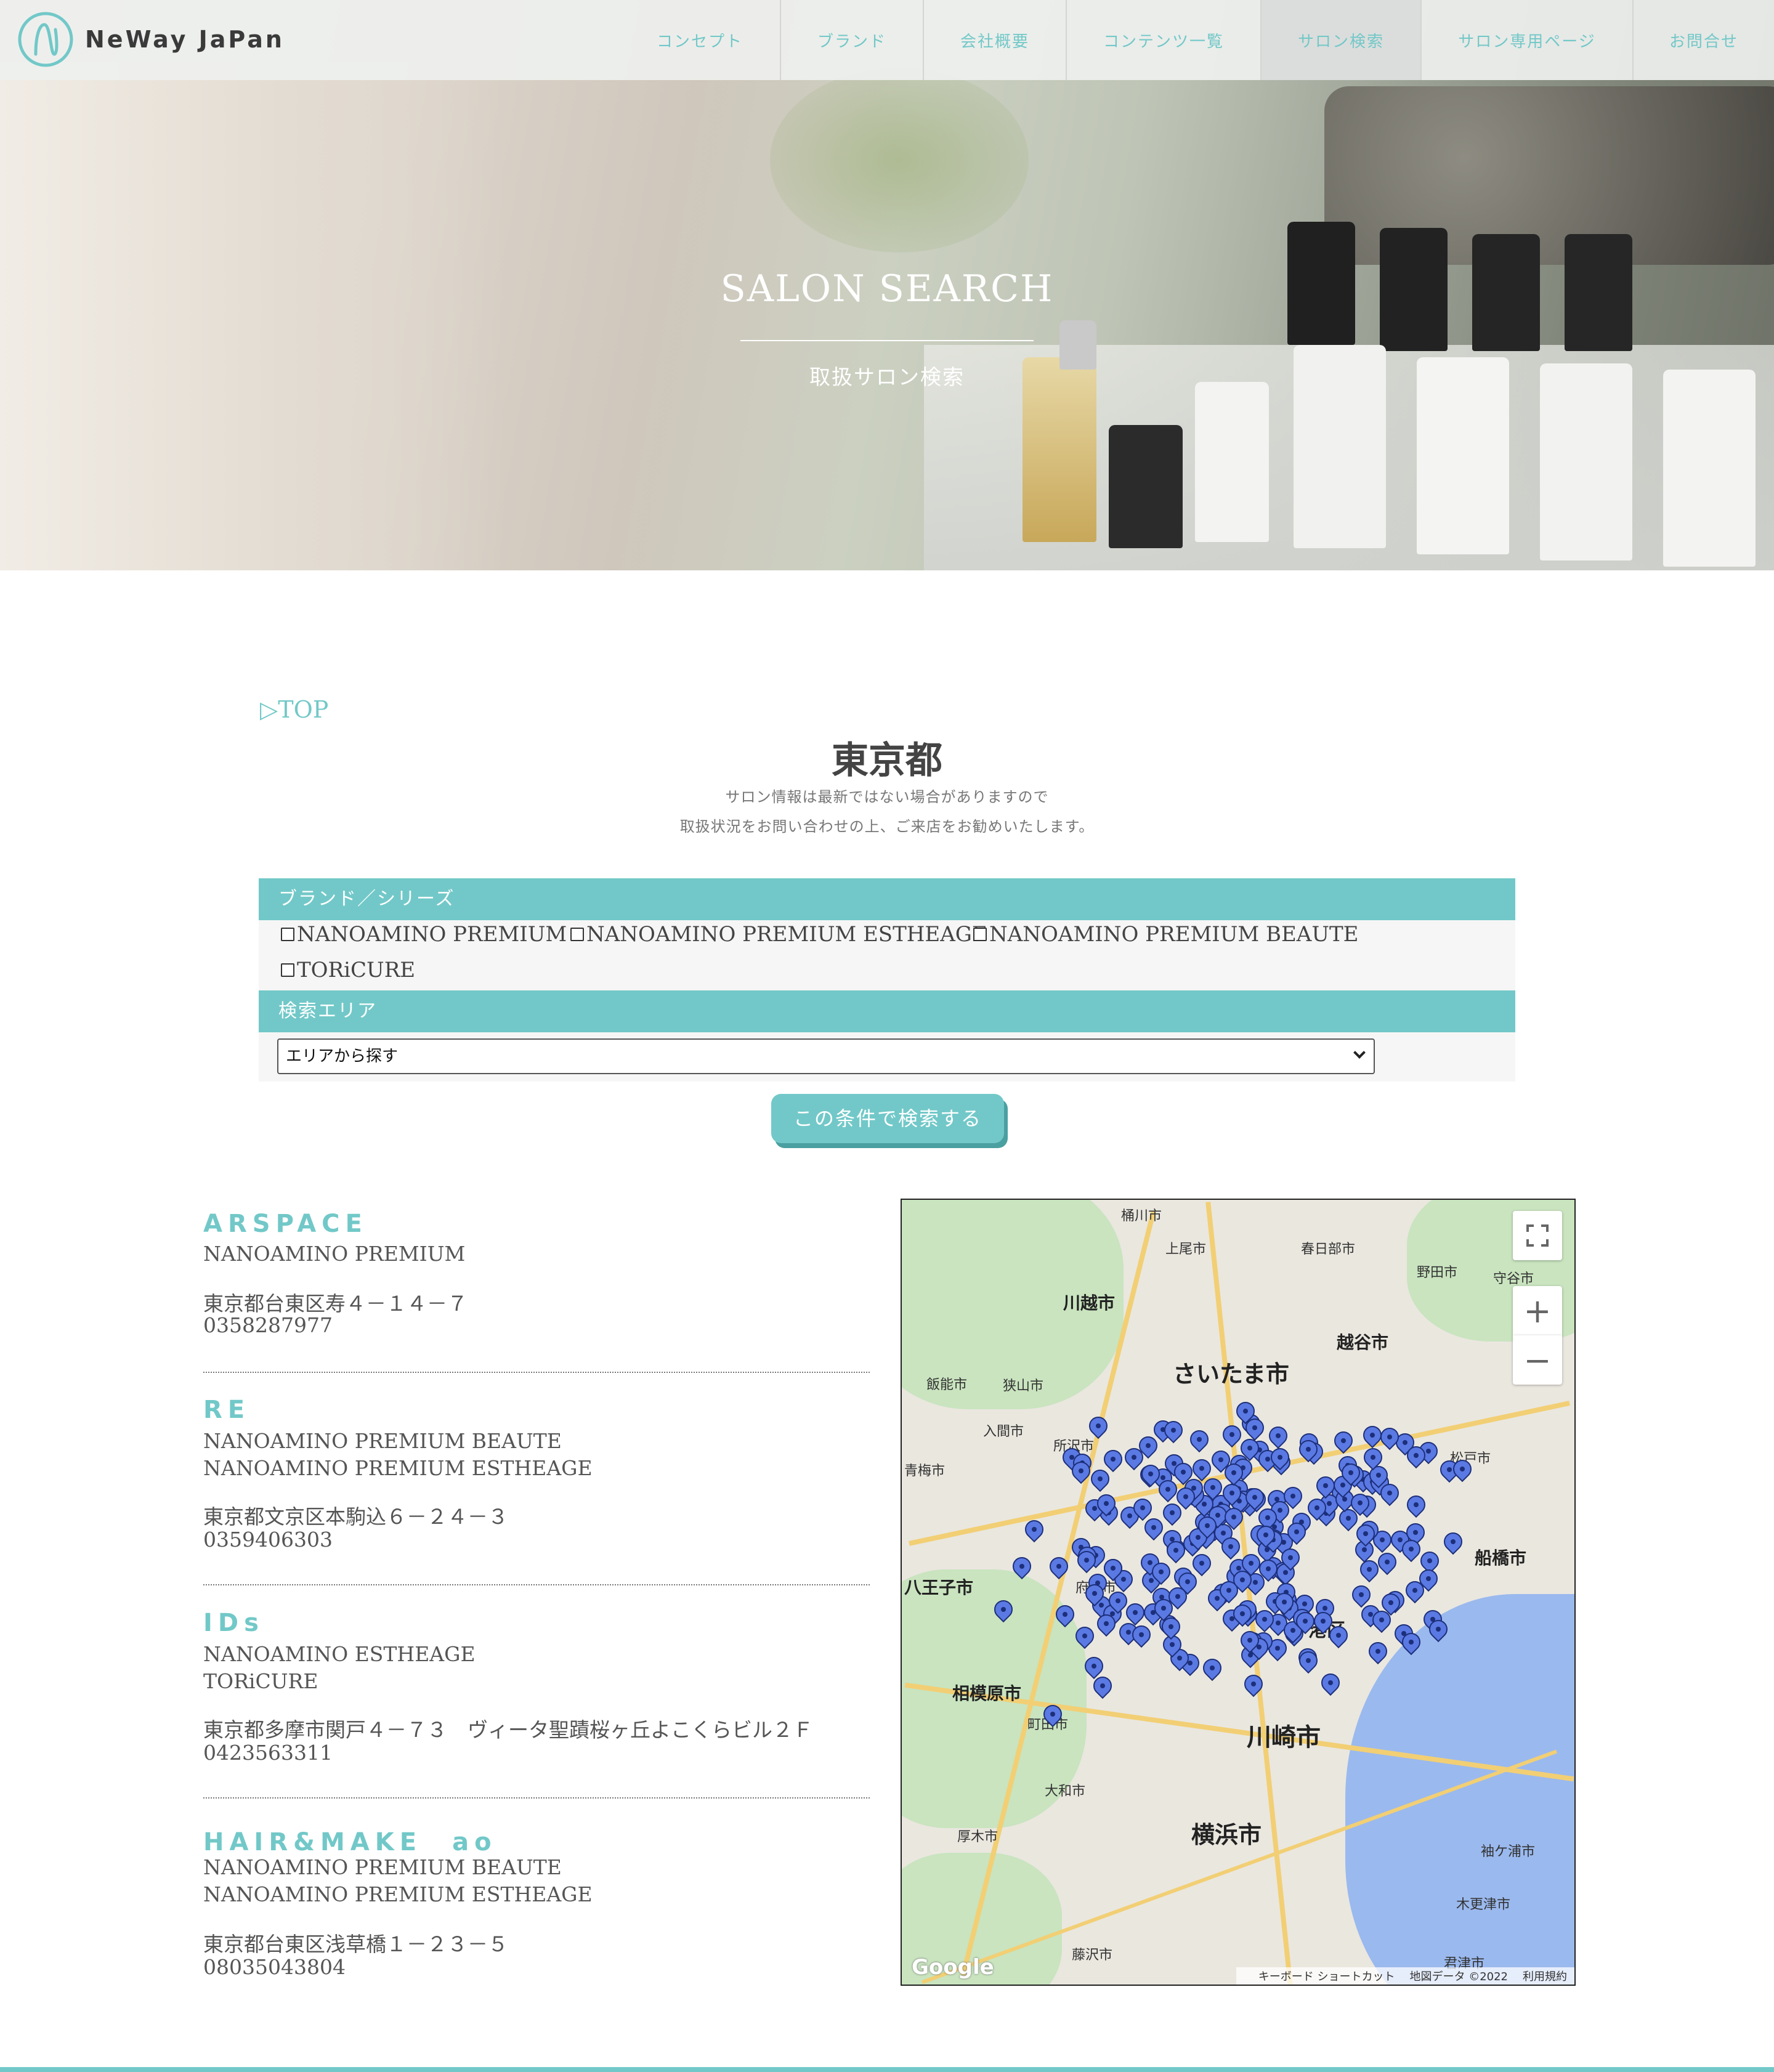 The width and height of the screenshot is (1774, 2072). Describe the element at coordinates (46, 39) in the screenshot. I see `logo-icon` at that location.